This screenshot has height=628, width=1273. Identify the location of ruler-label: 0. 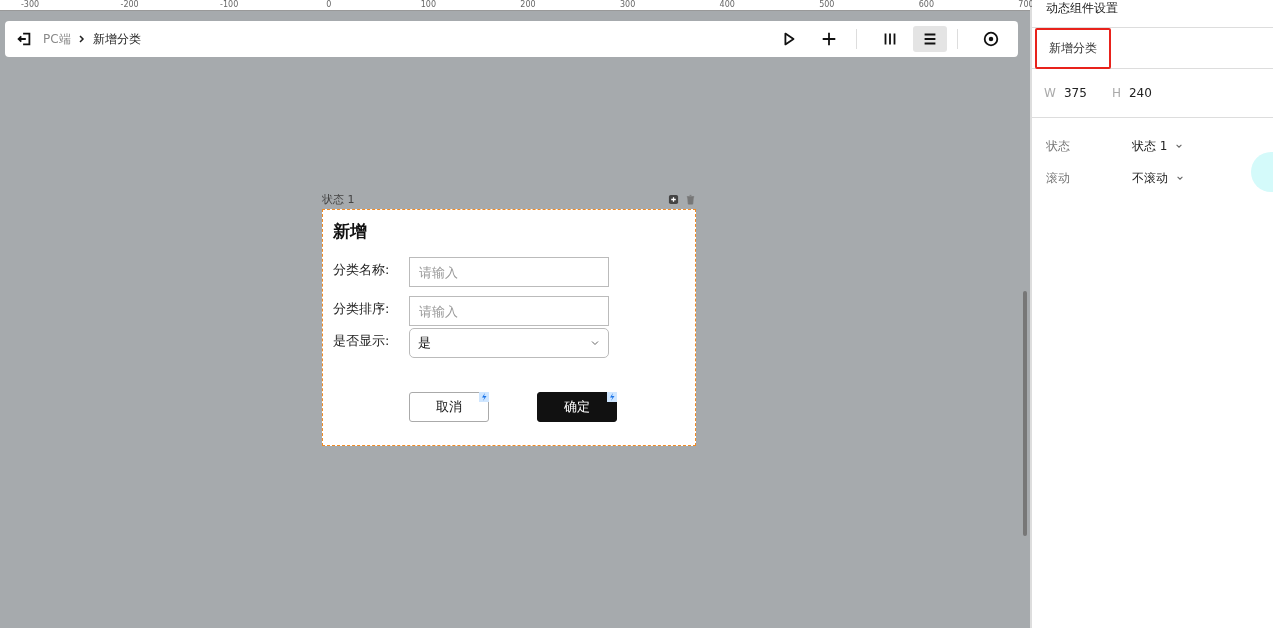
(329, 4).